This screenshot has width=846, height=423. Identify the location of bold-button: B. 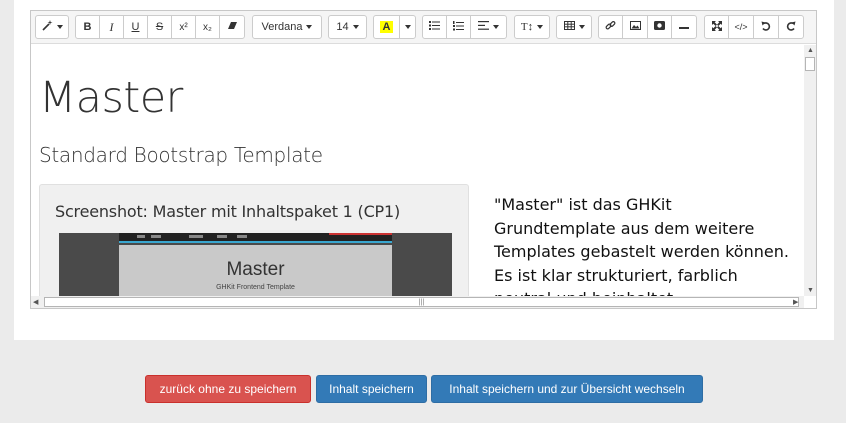
(87, 27).